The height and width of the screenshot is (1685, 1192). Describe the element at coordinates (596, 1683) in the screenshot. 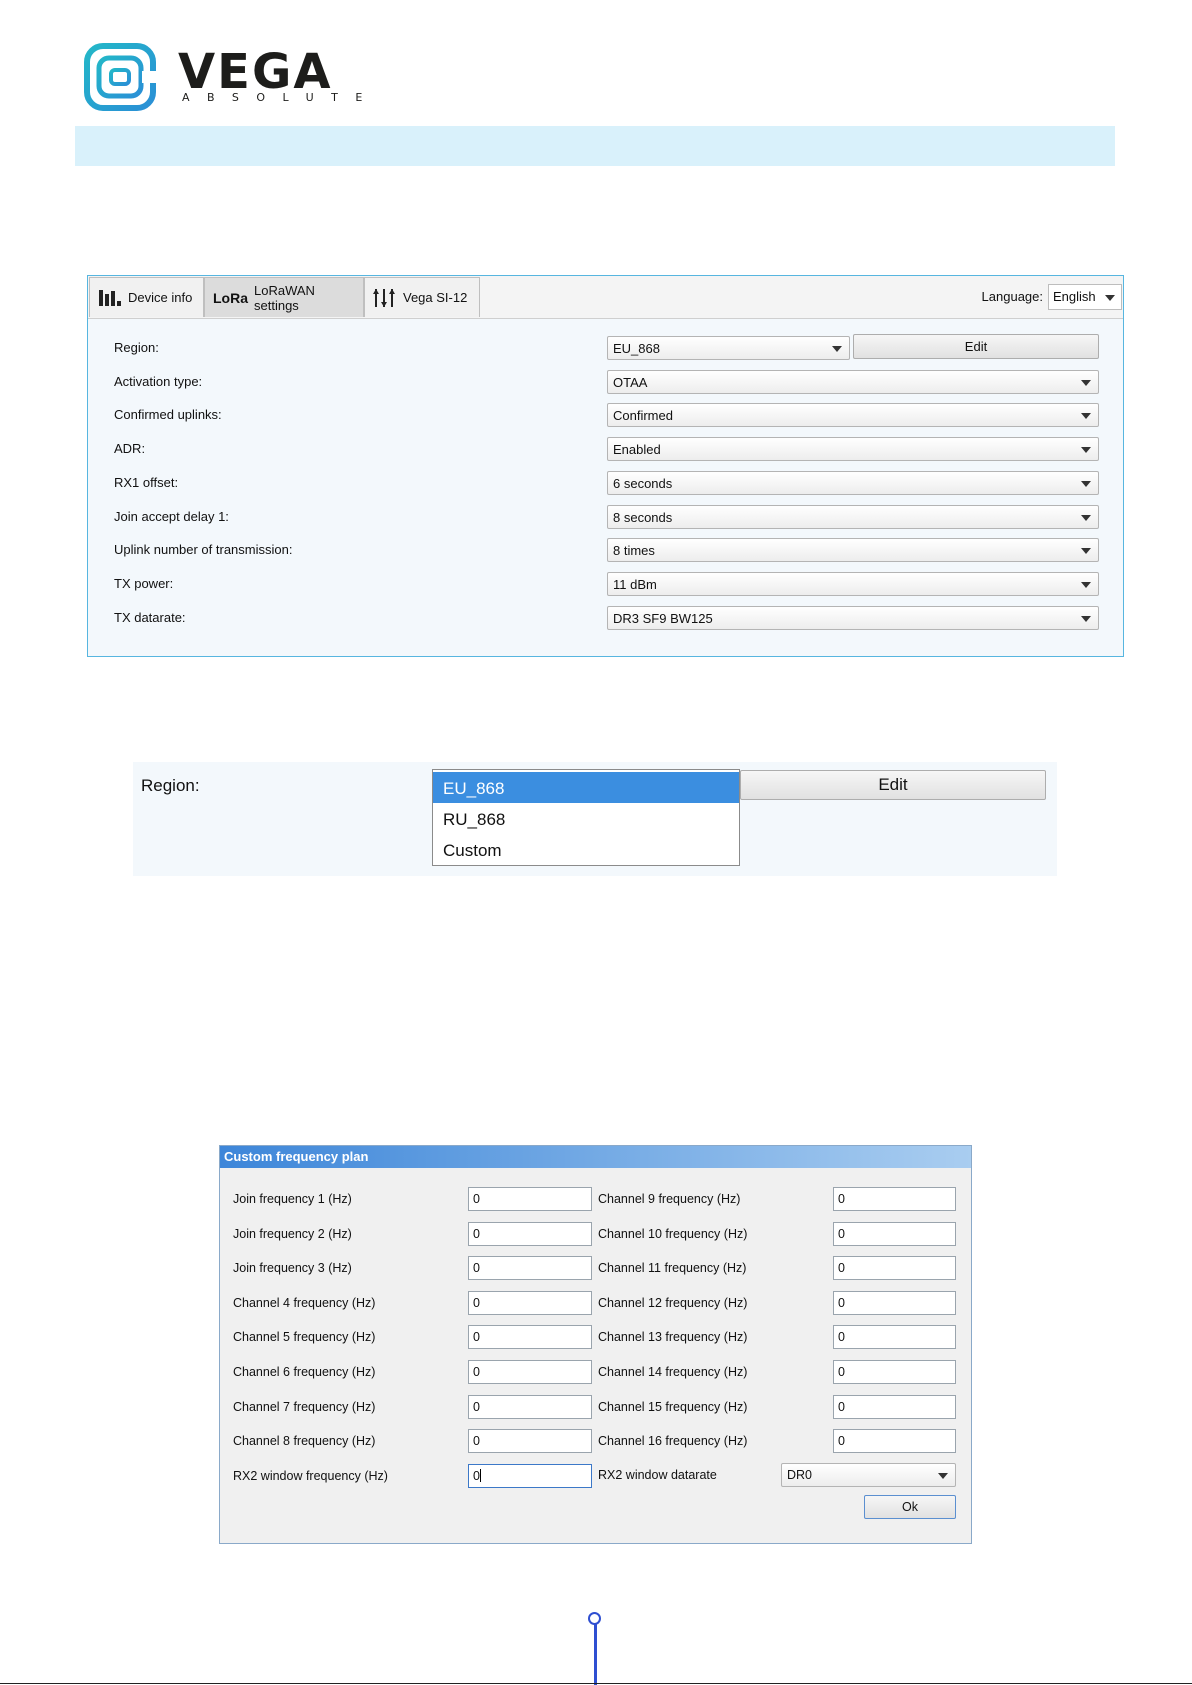

I see `footer-rule` at that location.